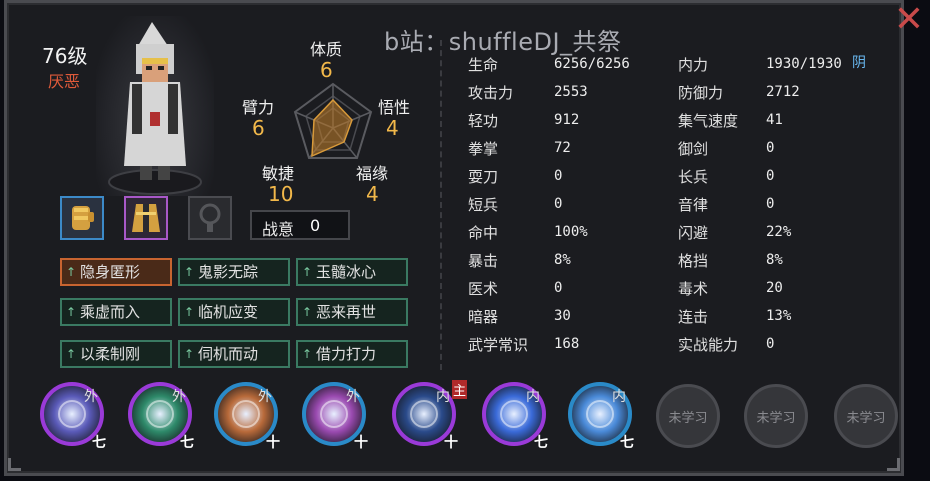 This screenshot has width=930, height=481. I want to click on attr-value: 6256/6256, so click(592, 64).